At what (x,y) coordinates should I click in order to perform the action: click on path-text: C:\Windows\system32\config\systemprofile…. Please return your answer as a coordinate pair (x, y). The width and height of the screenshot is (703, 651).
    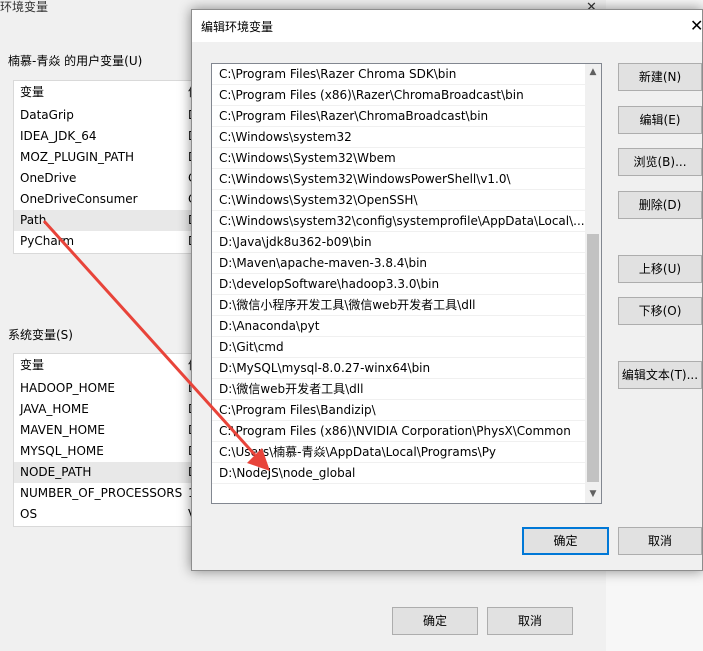
    Looking at the image, I should click on (402, 221).